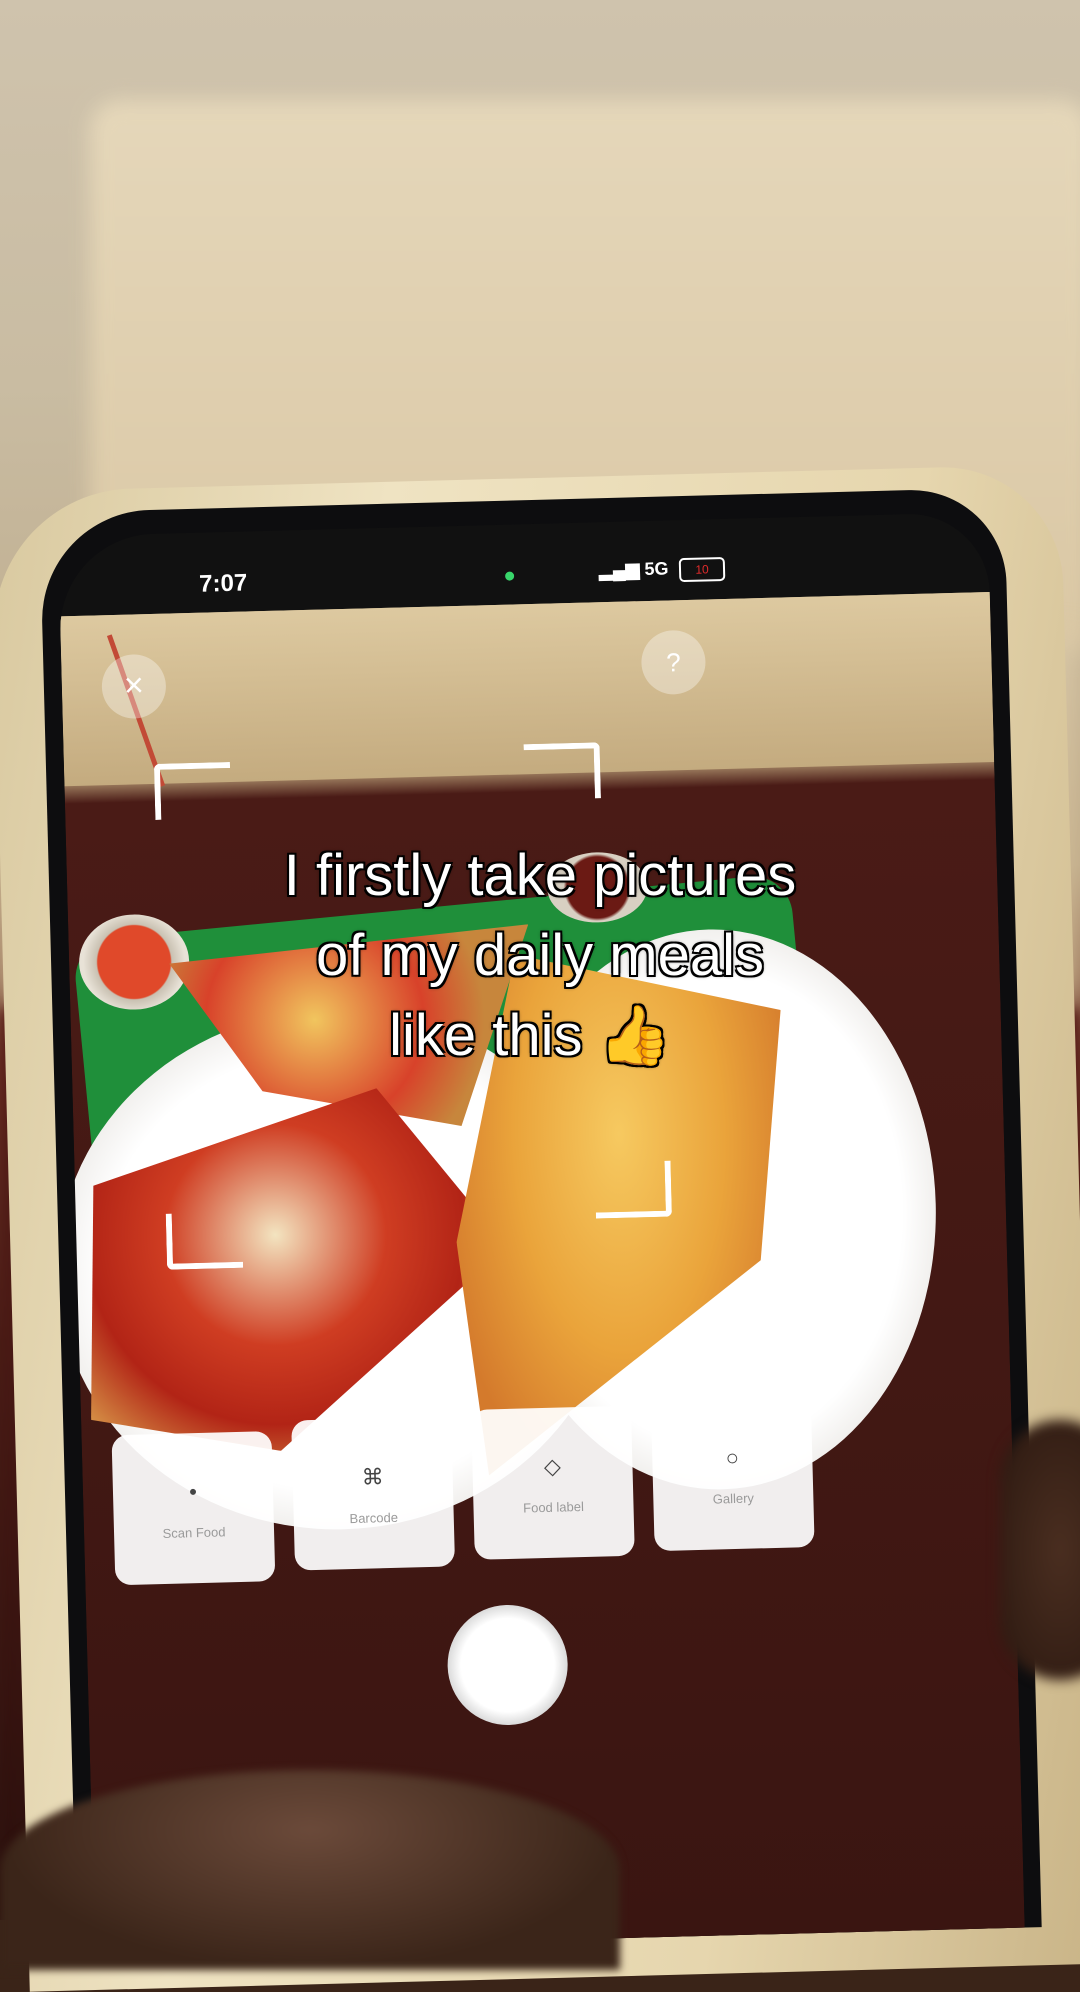 This screenshot has width=1080, height=1992. What do you see at coordinates (732, 1474) in the screenshot?
I see `mode-gallery-button: ○ Gallery` at bounding box center [732, 1474].